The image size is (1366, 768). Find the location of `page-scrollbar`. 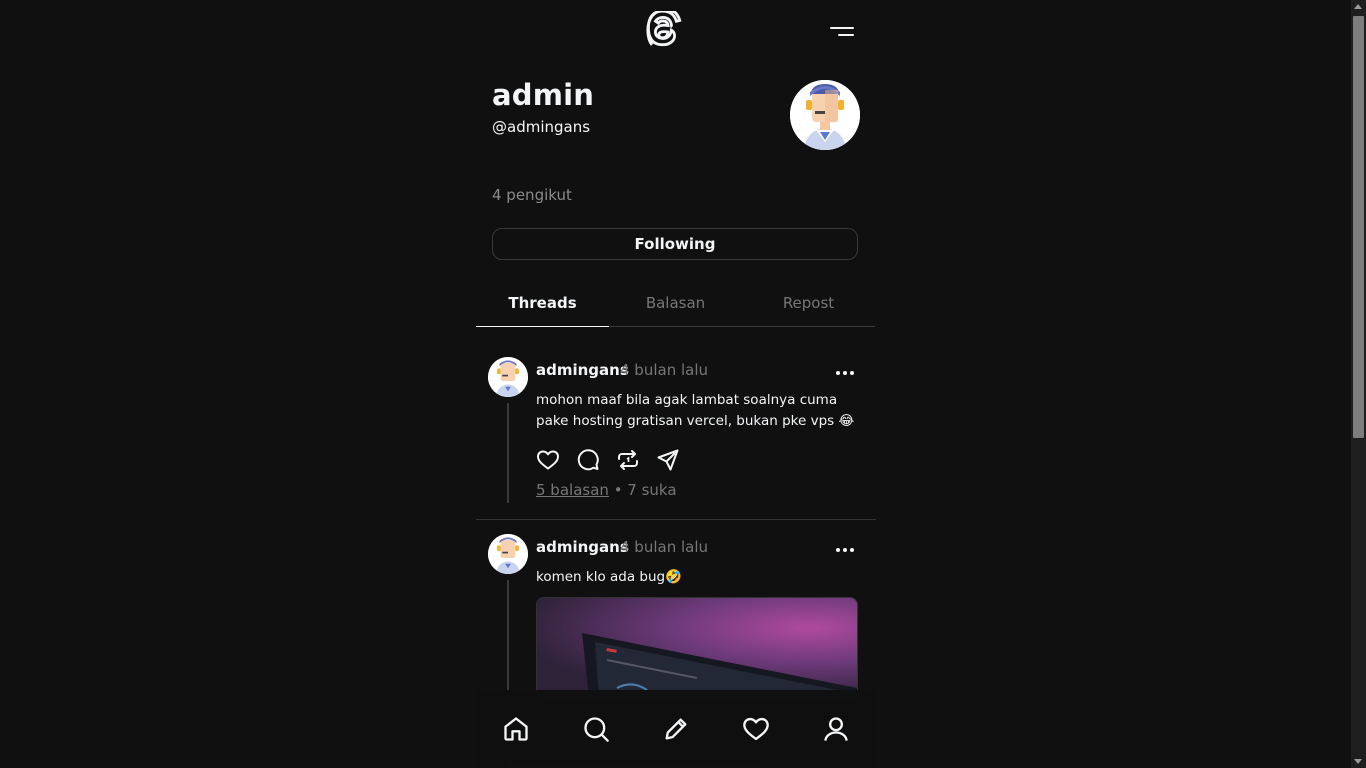

page-scrollbar is located at coordinates (1358, 384).